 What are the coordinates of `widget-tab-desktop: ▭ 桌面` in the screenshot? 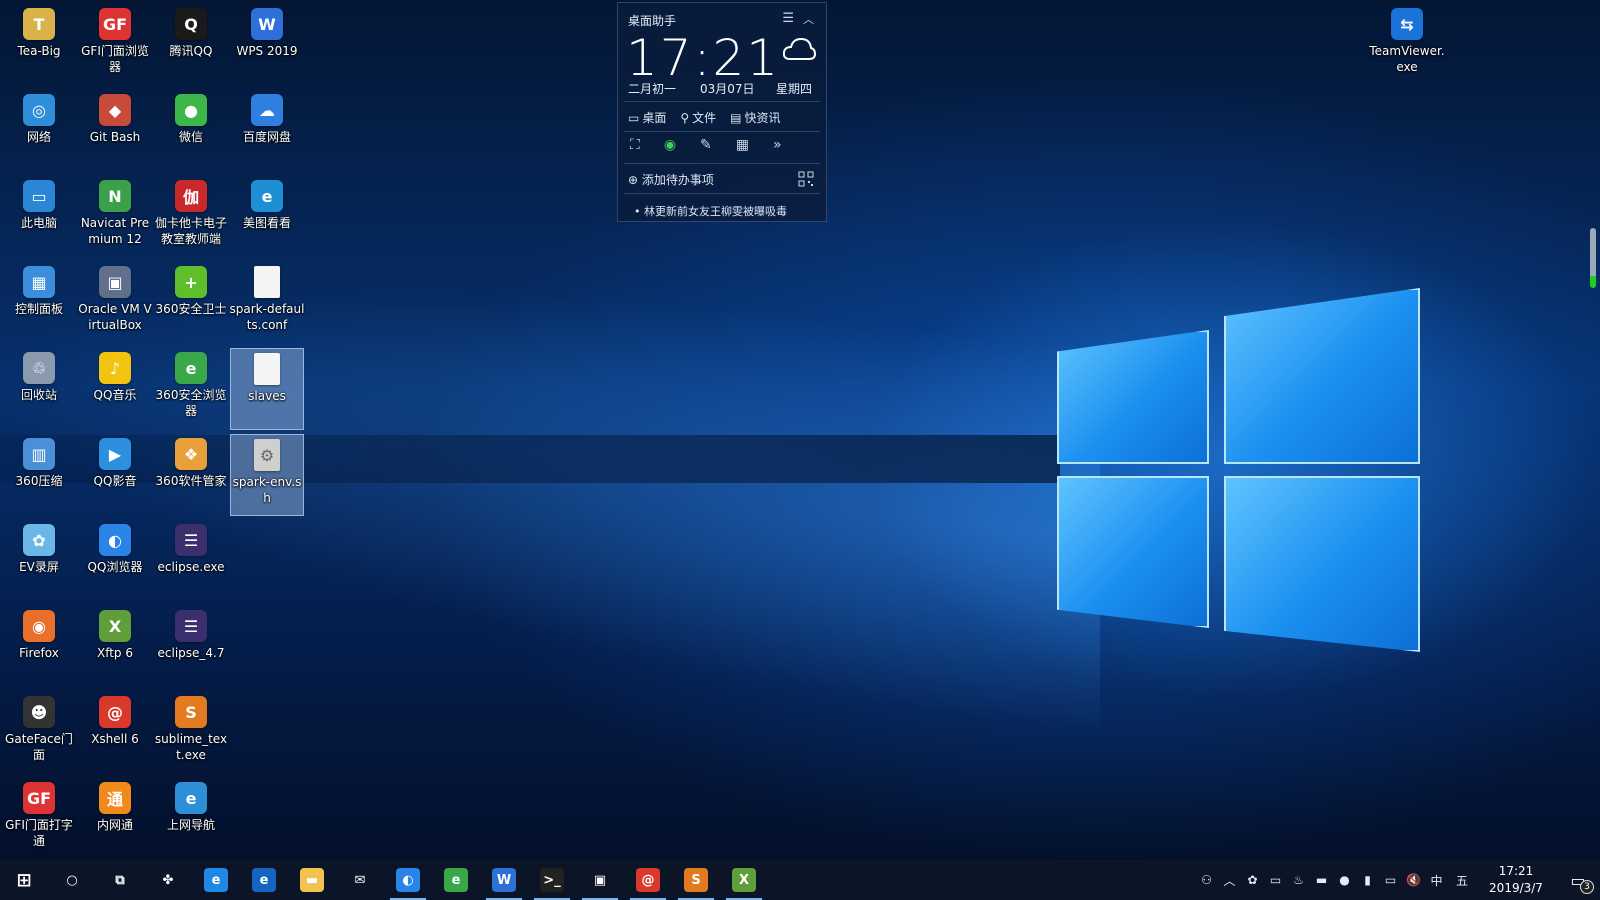 It's located at (647, 117).